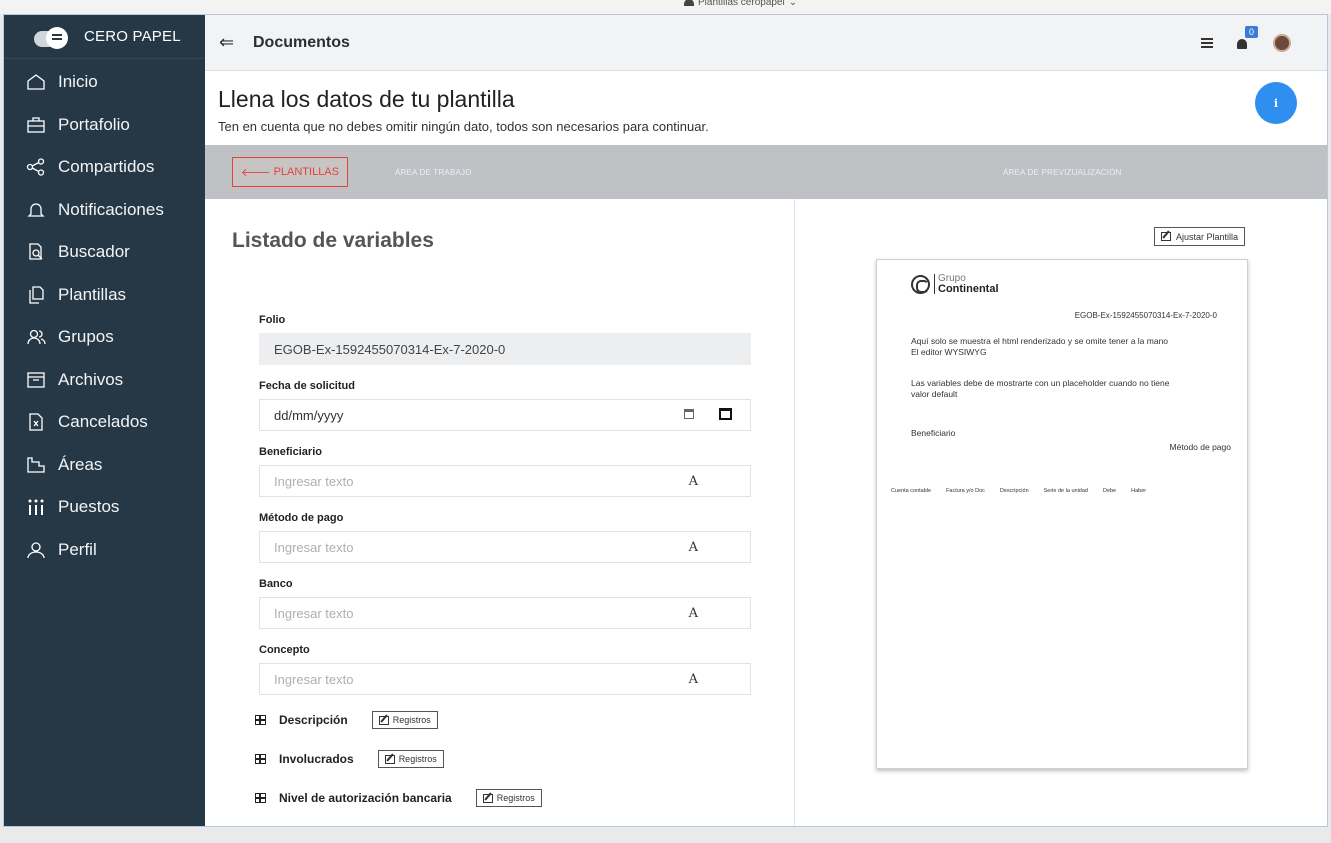  I want to click on form-title: Llena los datos de tu plantilla, so click(366, 99).